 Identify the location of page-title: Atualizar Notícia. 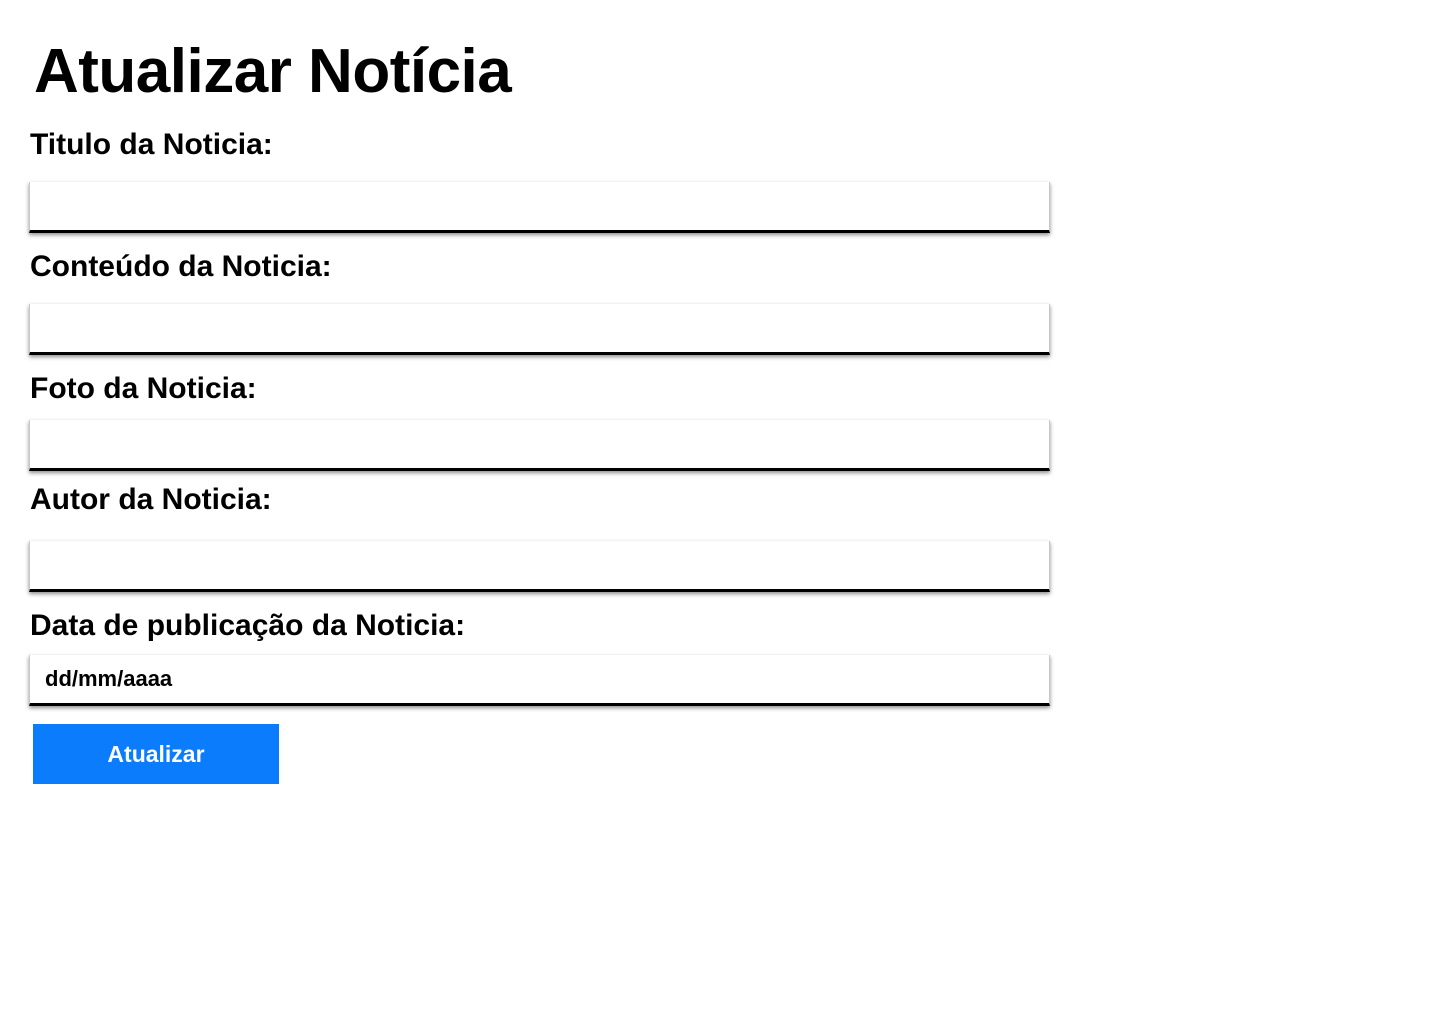
(273, 71).